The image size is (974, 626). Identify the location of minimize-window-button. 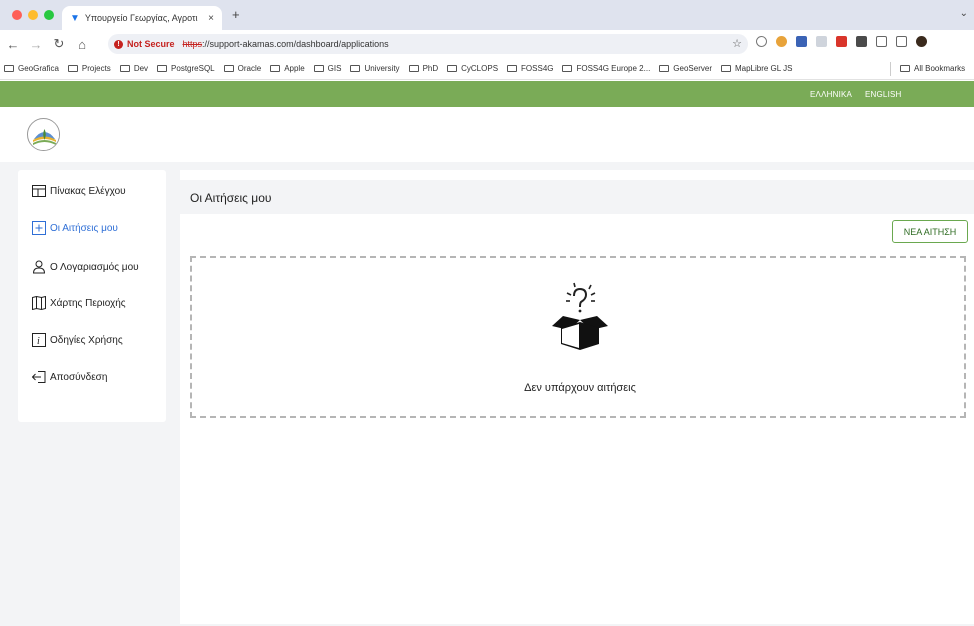
(33, 15).